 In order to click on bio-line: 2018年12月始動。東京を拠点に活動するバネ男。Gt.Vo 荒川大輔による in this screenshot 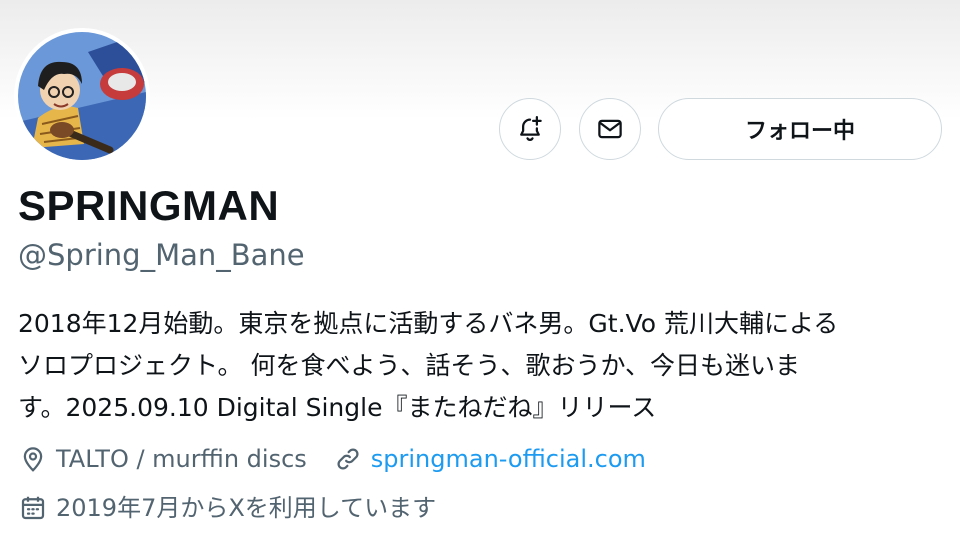, I will do `click(428, 323)`.